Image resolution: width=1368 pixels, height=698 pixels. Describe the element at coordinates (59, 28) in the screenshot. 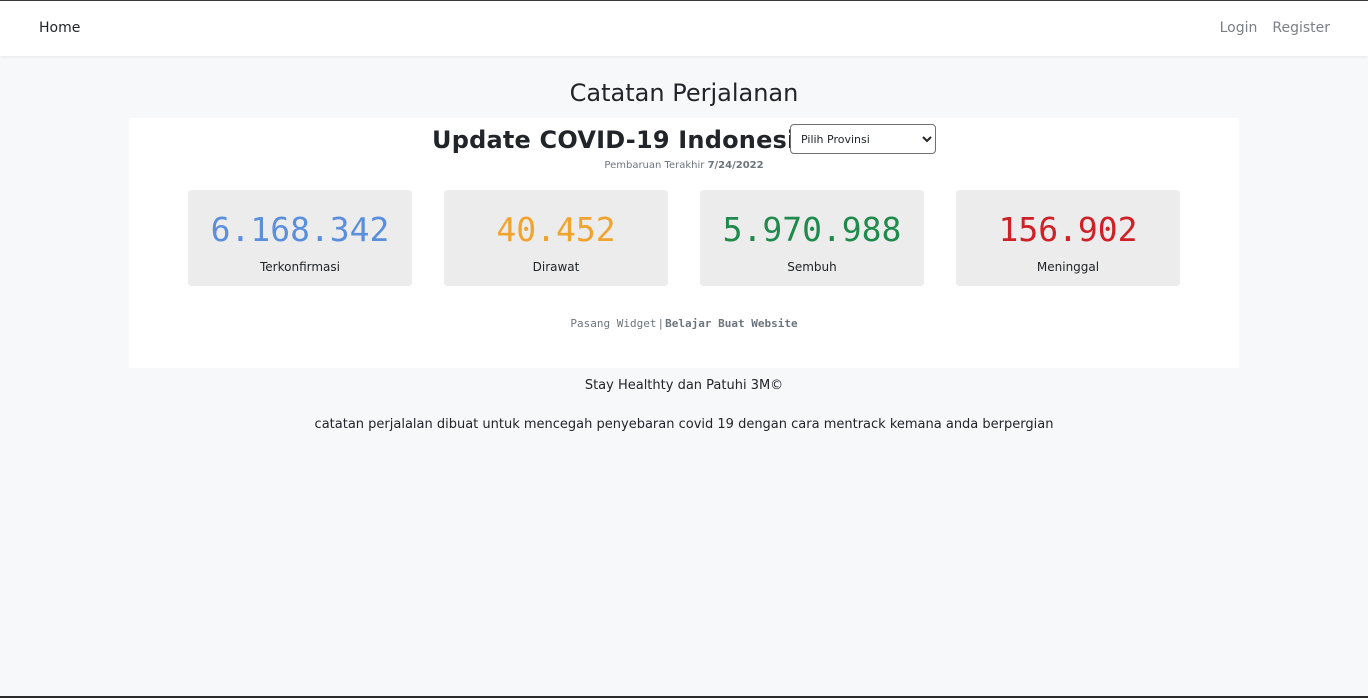

I see `nav-home-link: Home` at that location.